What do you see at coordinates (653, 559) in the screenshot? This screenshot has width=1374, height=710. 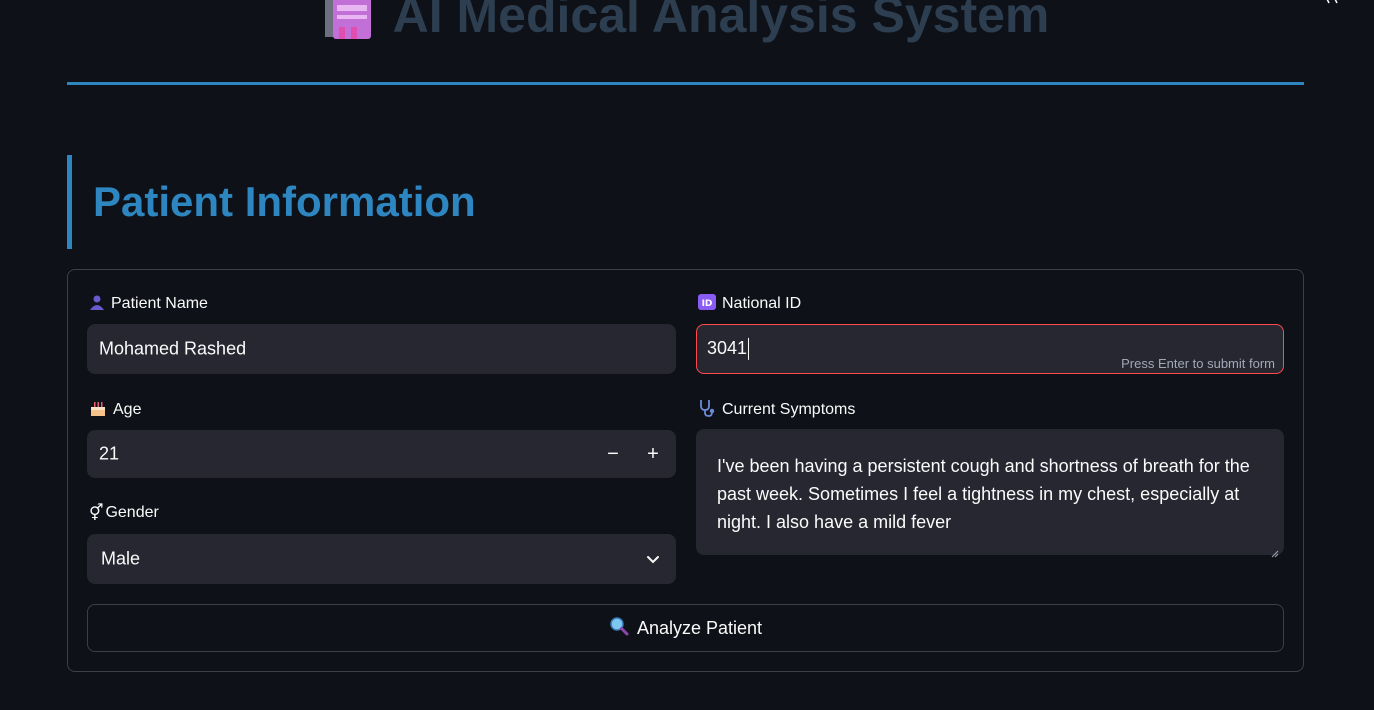 I see `chevron-down-icon` at bounding box center [653, 559].